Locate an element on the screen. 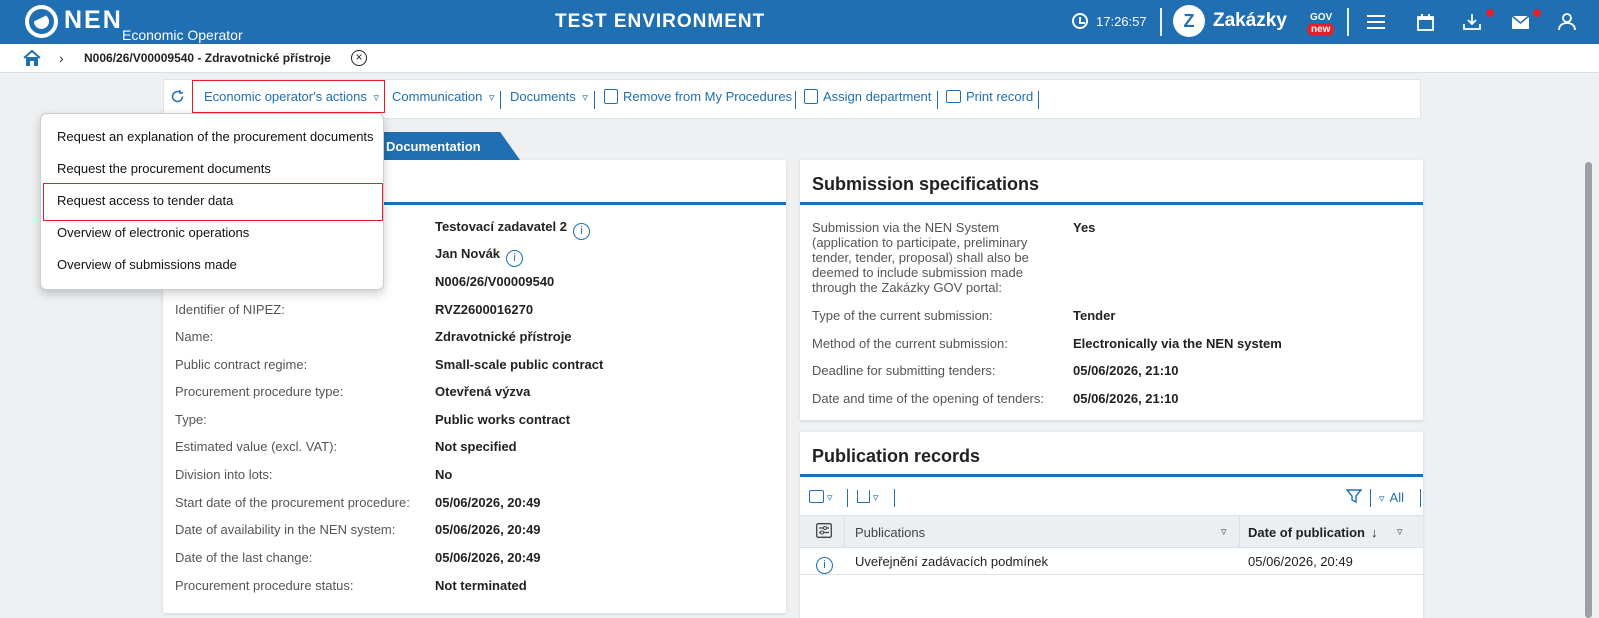 The image size is (1599, 618). detail-value: Not terminated is located at coordinates (481, 585).